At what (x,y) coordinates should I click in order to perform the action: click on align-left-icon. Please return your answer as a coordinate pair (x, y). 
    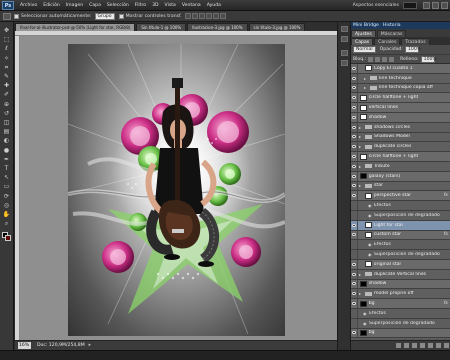
    Looking at the image, I should click on (208, 16).